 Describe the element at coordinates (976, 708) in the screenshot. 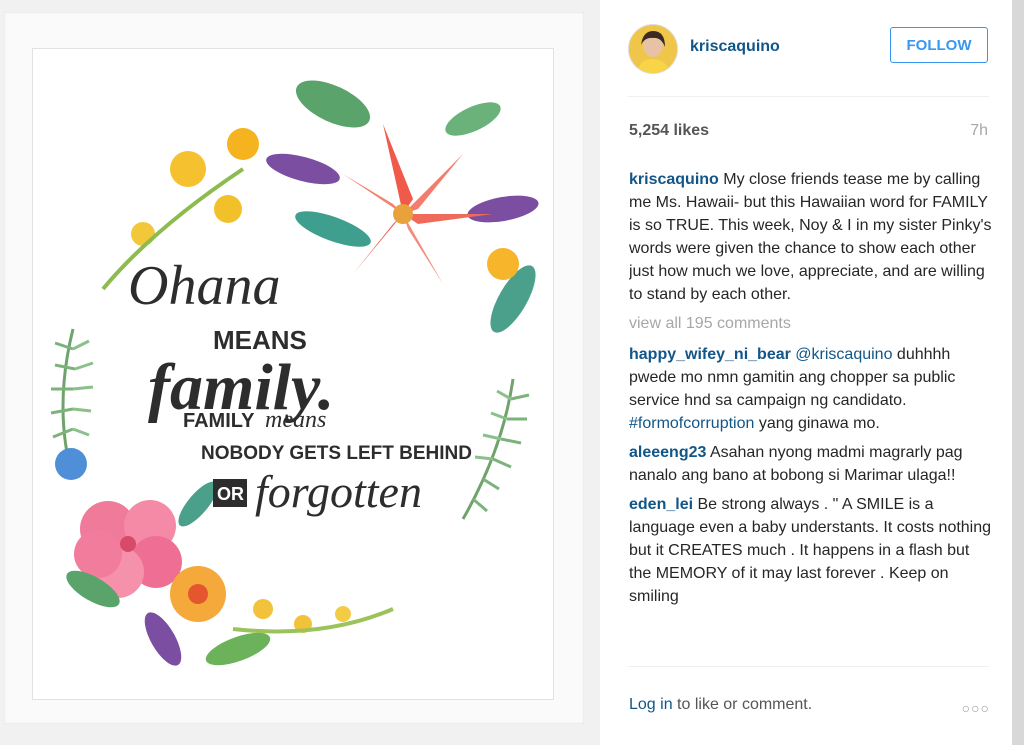

I see `more-options-icon: ○○○` at that location.